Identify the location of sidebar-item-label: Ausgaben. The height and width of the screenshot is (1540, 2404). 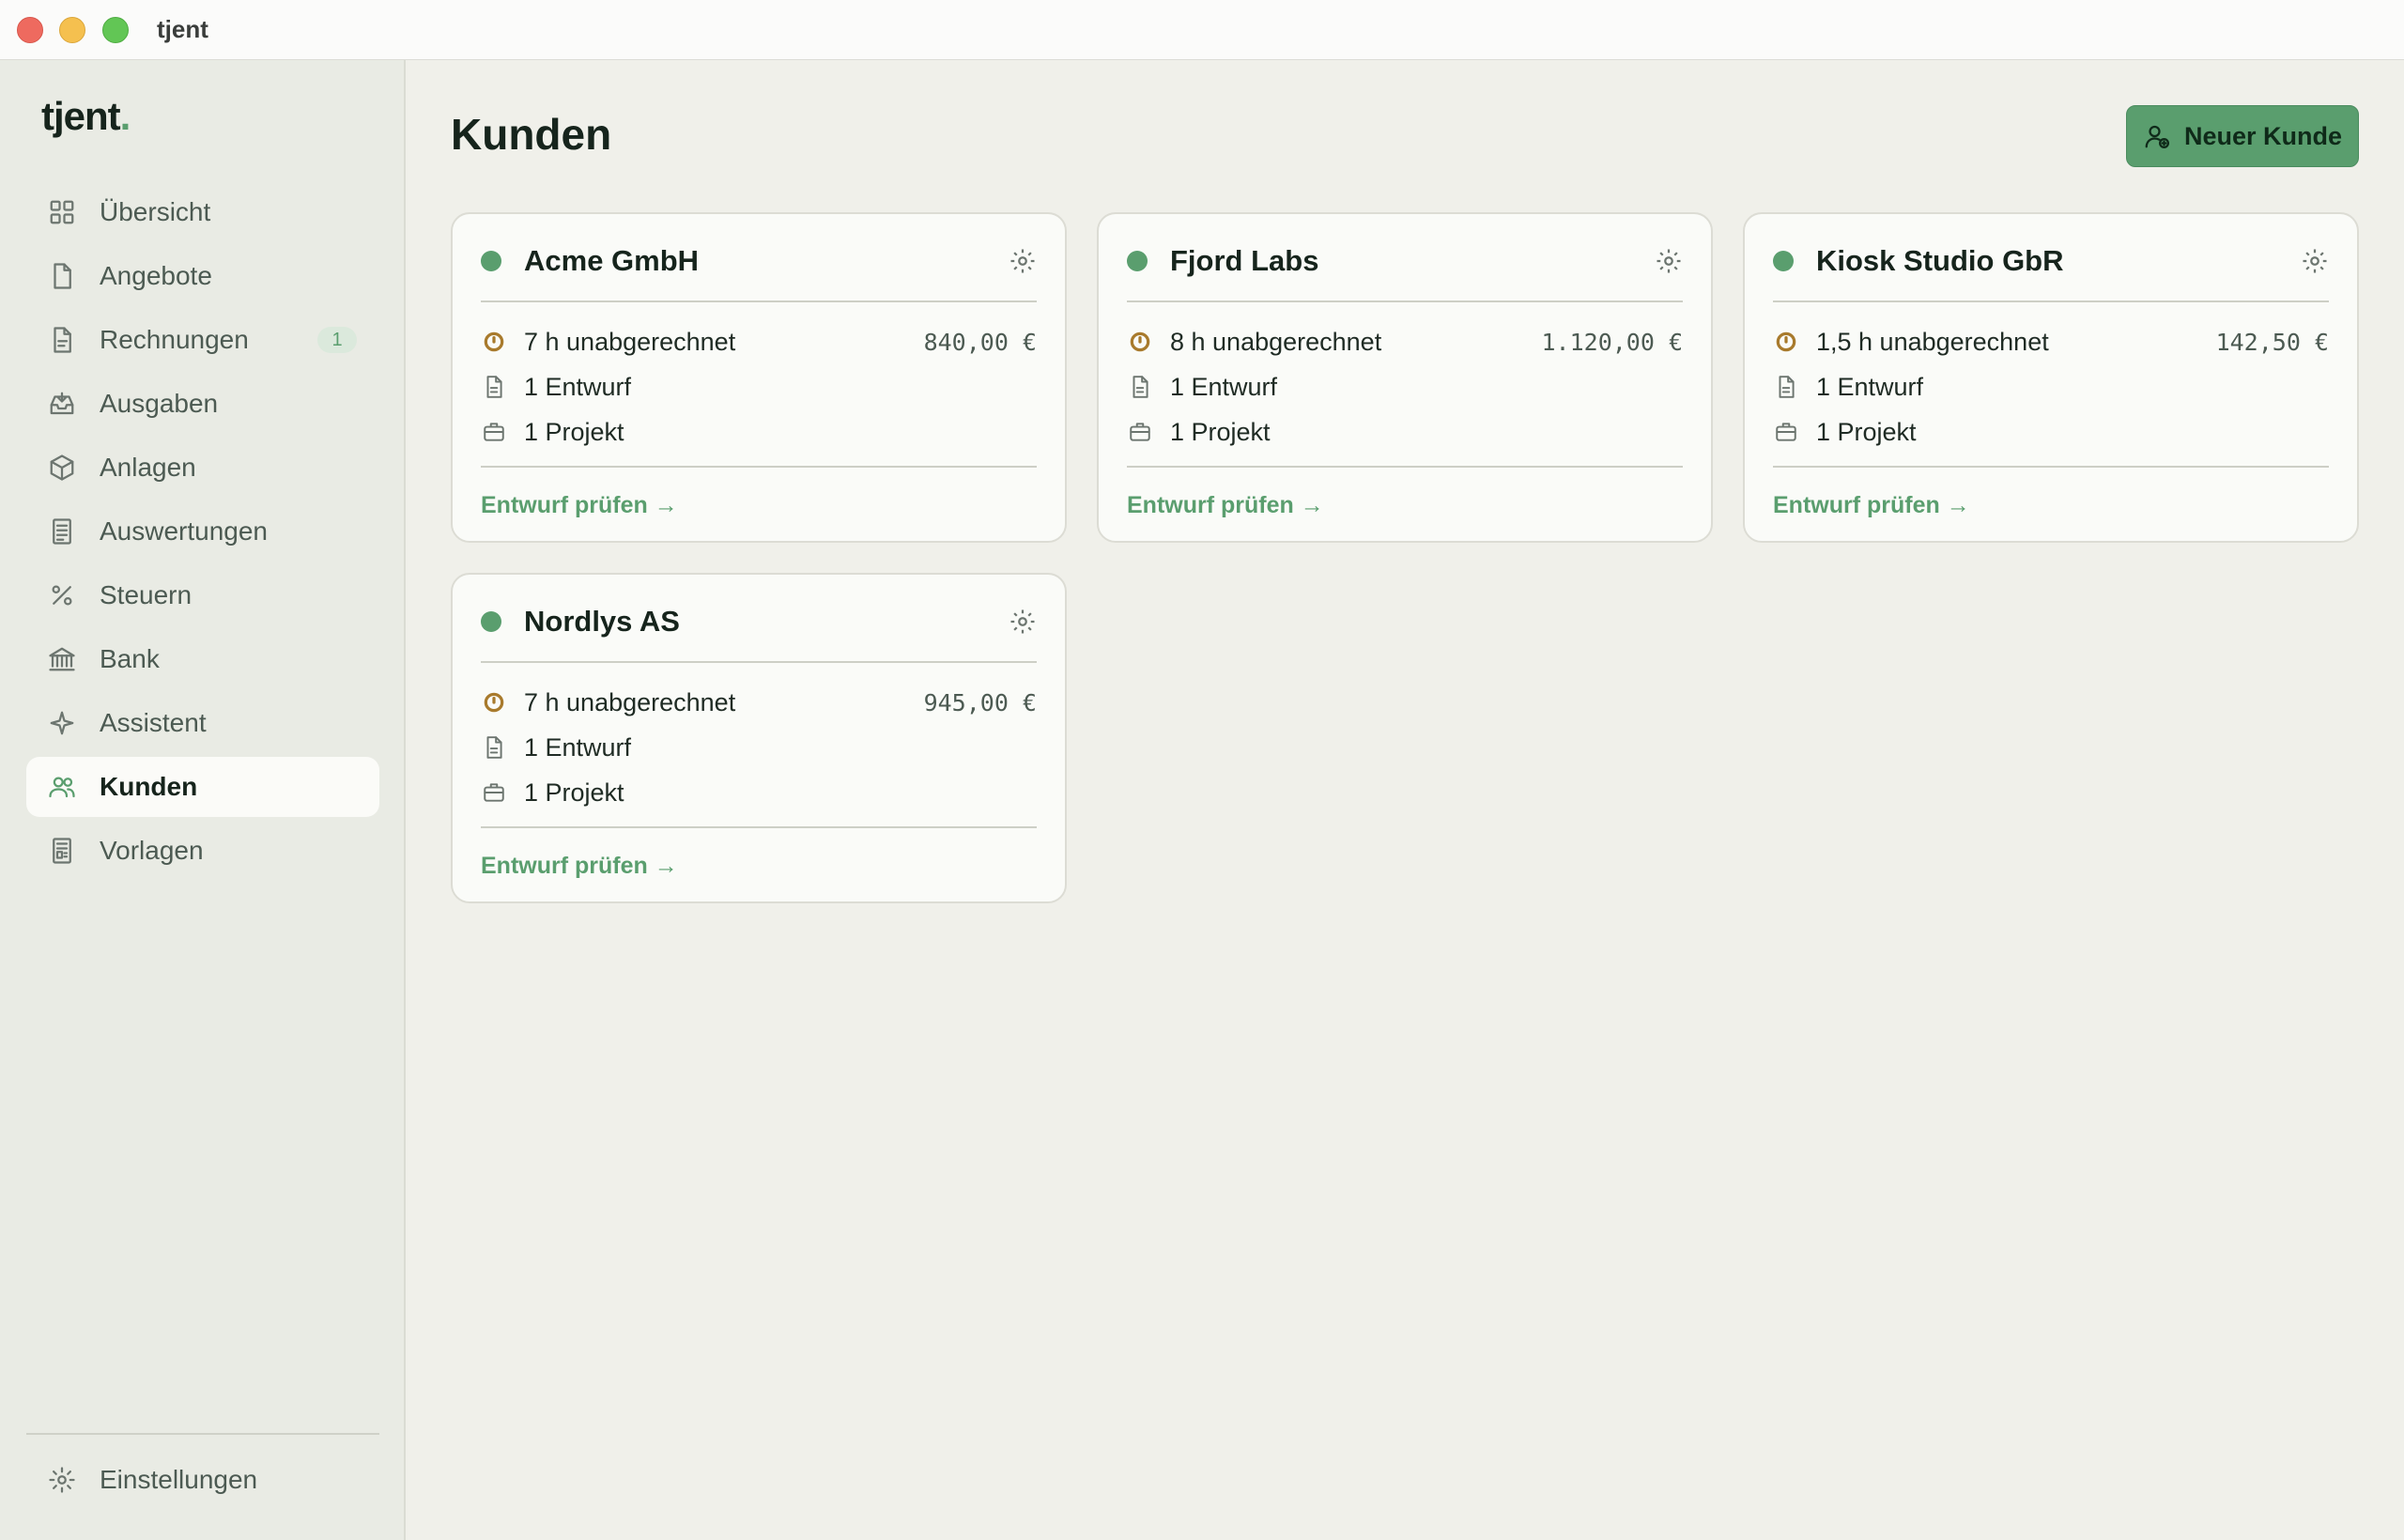
(159, 403).